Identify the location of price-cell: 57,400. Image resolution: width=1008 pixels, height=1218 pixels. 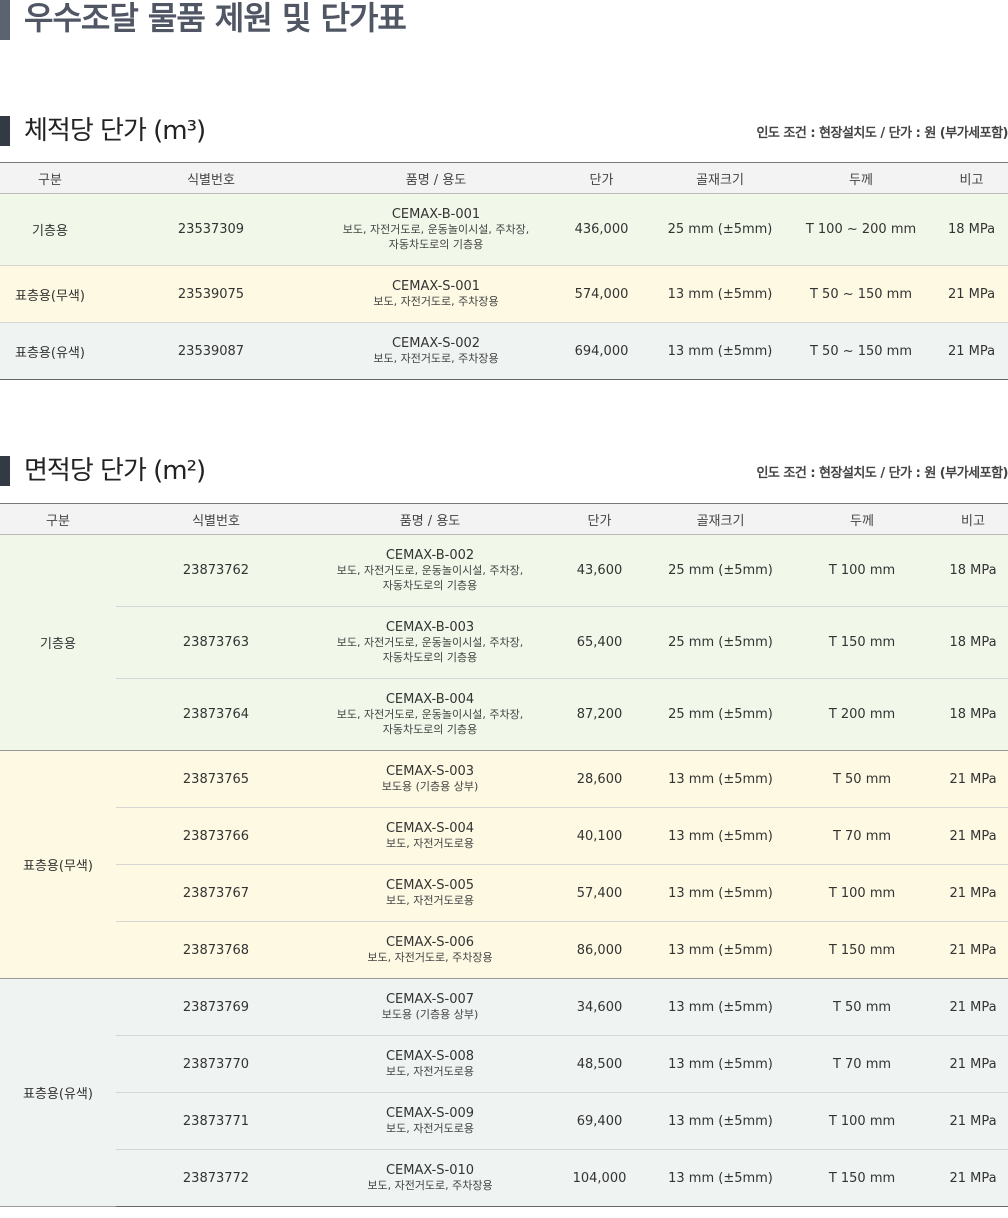
(599, 893).